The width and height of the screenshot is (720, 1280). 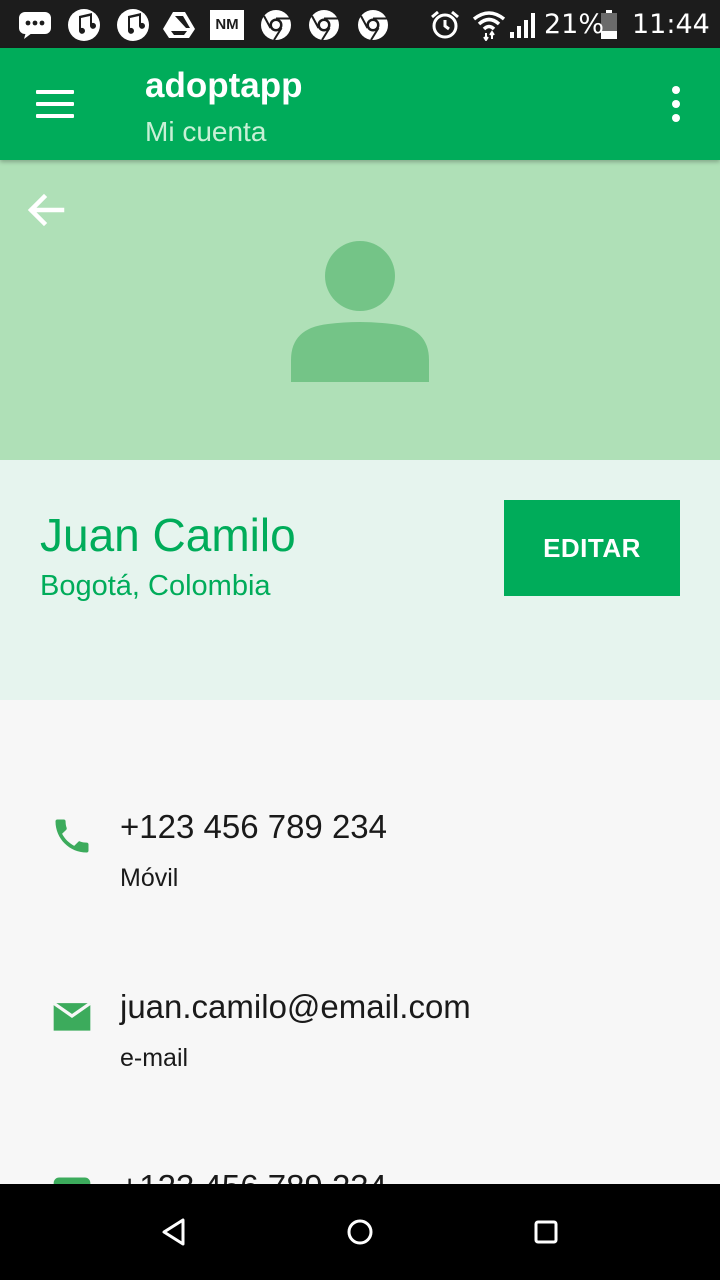 I want to click on nm-icon: NM, so click(x=227, y=25).